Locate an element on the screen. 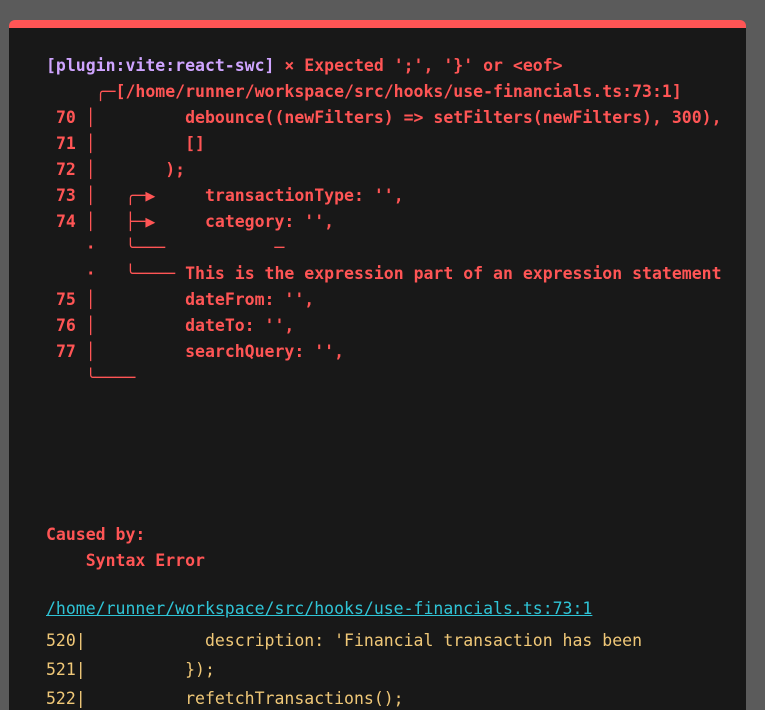 This screenshot has width=765, height=710. code-line: 71 │ [] is located at coordinates (125, 143).